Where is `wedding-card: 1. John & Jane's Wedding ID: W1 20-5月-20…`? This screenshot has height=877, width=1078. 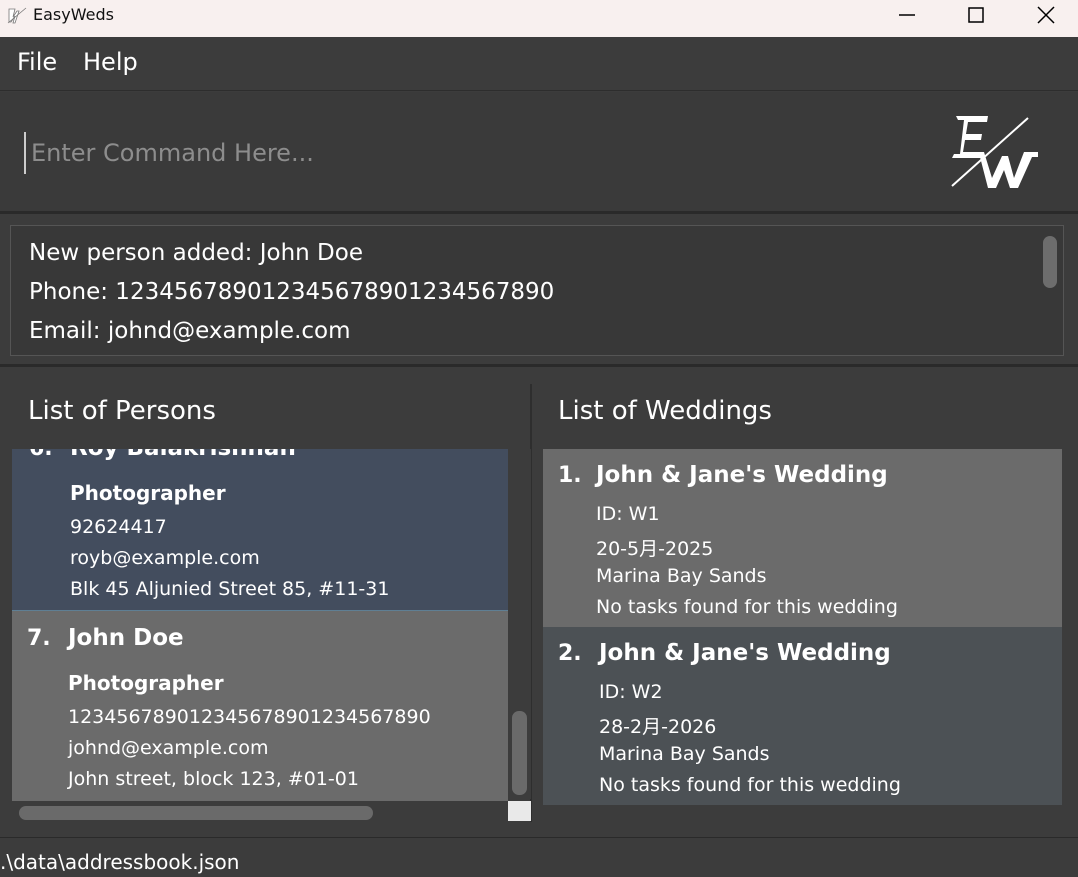 wedding-card: 1. John & Jane's Wedding ID: W1 20-5月-20… is located at coordinates (802, 538).